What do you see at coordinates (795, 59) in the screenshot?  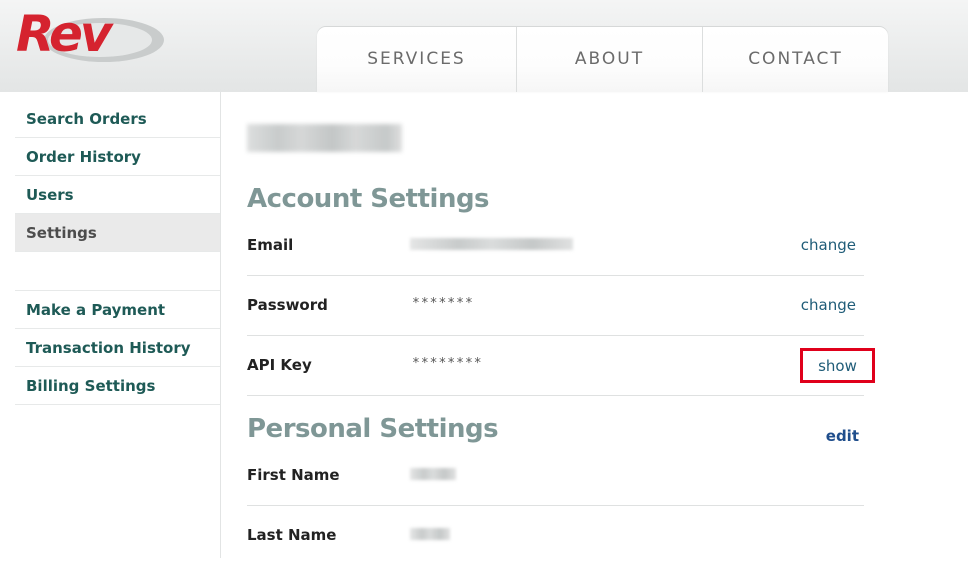 I see `nav-tab-contact: CONTACT` at bounding box center [795, 59].